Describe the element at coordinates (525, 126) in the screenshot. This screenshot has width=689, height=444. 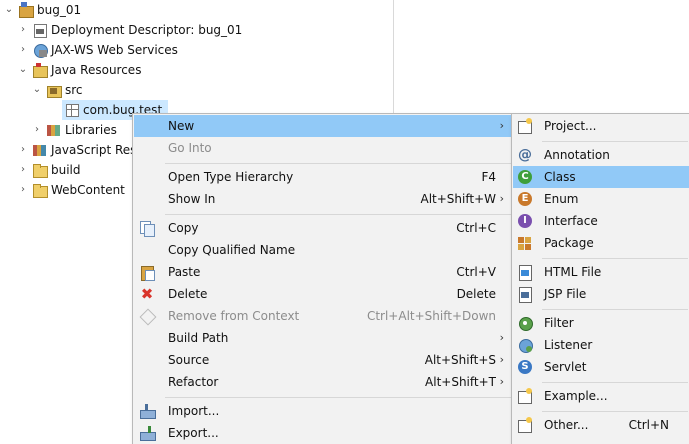
I see `new-project-icon` at that location.